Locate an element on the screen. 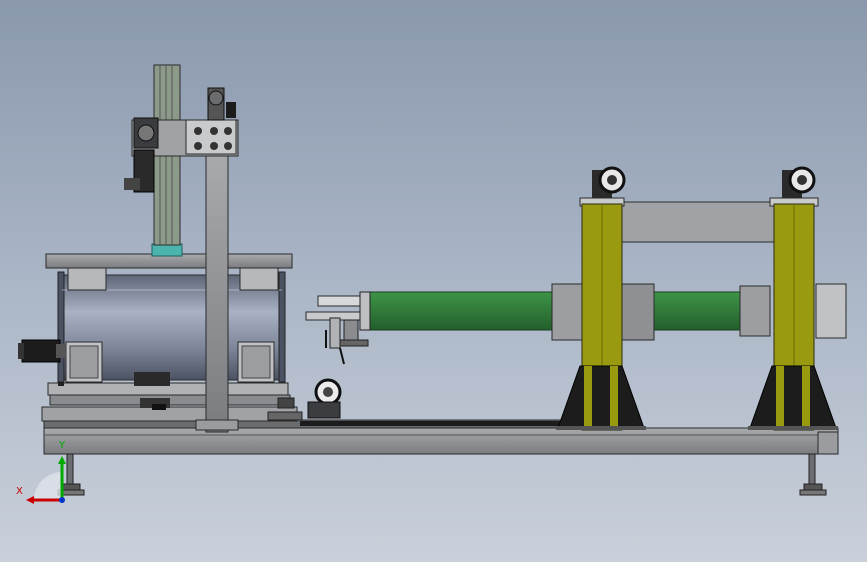 The height and width of the screenshot is (562, 867). leveling-foot-right is located at coordinates (813, 474).